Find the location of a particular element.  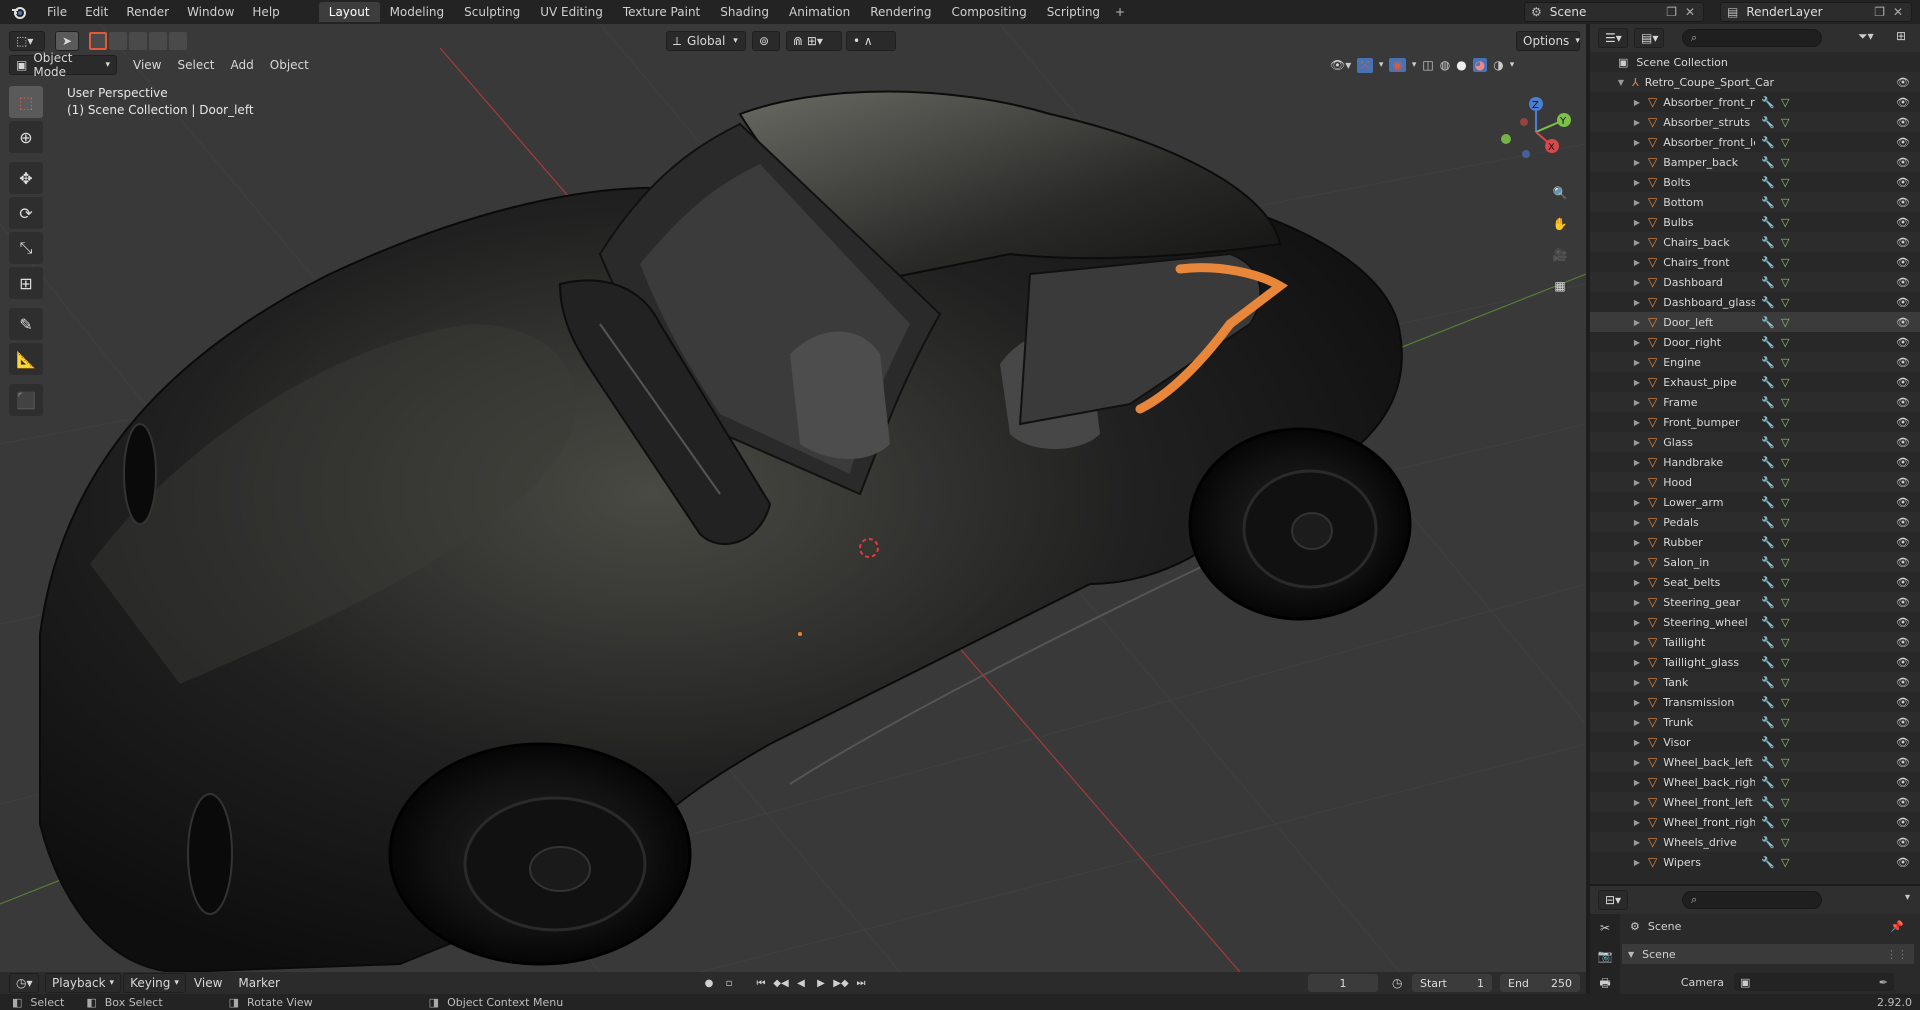

outliner-item: ▶ ▽ Front_bumper 🔧 ▽ 👁 is located at coordinates (1755, 422).